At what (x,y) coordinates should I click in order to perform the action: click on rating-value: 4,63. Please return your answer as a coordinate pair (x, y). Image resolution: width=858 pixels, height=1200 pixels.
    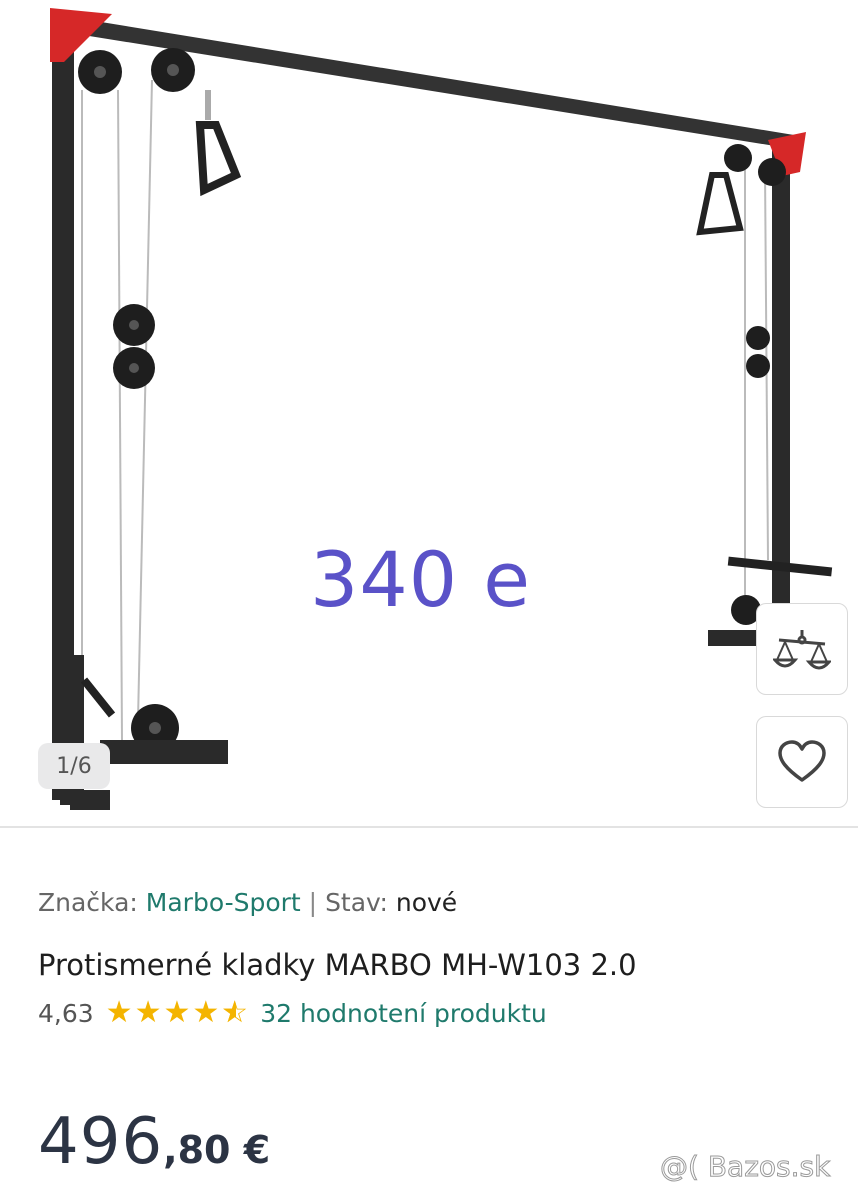
    Looking at the image, I should click on (66, 1013).